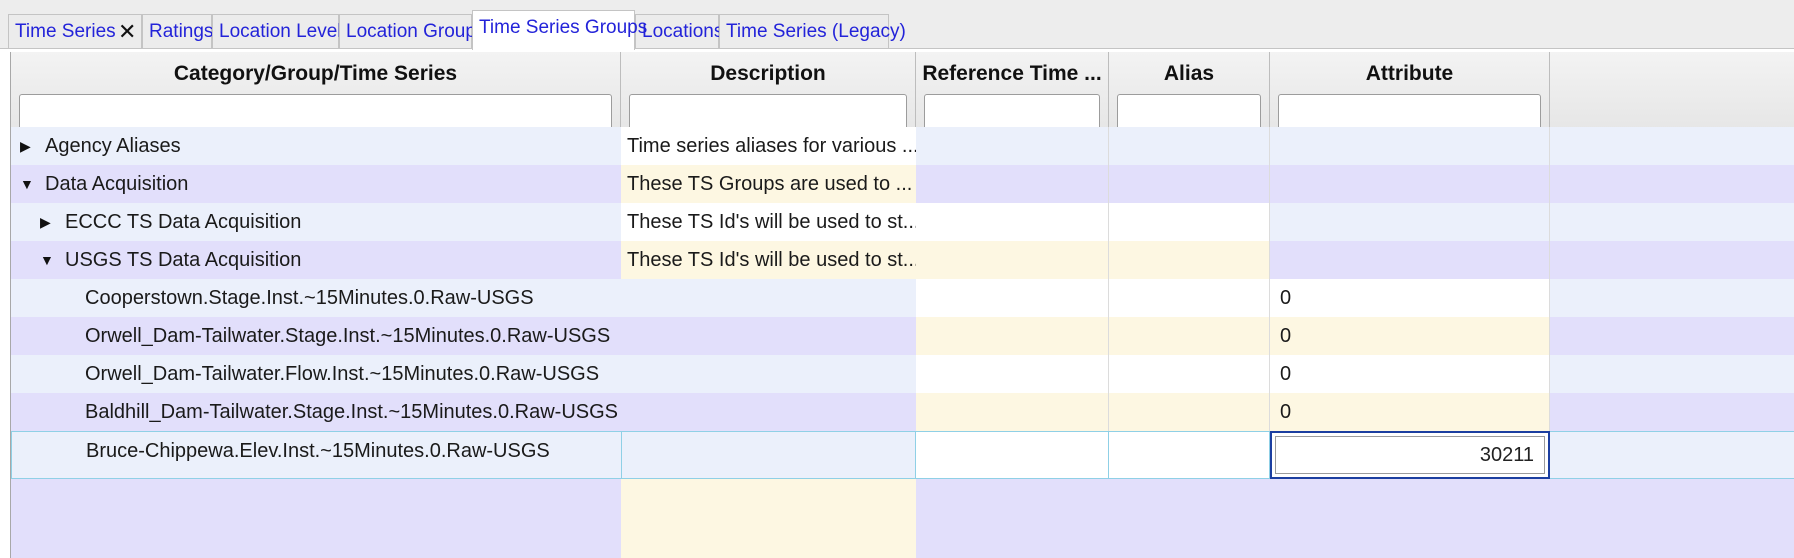  Describe the element at coordinates (816, 31) in the screenshot. I see `tab-label: Time Series (Legacy)` at that location.